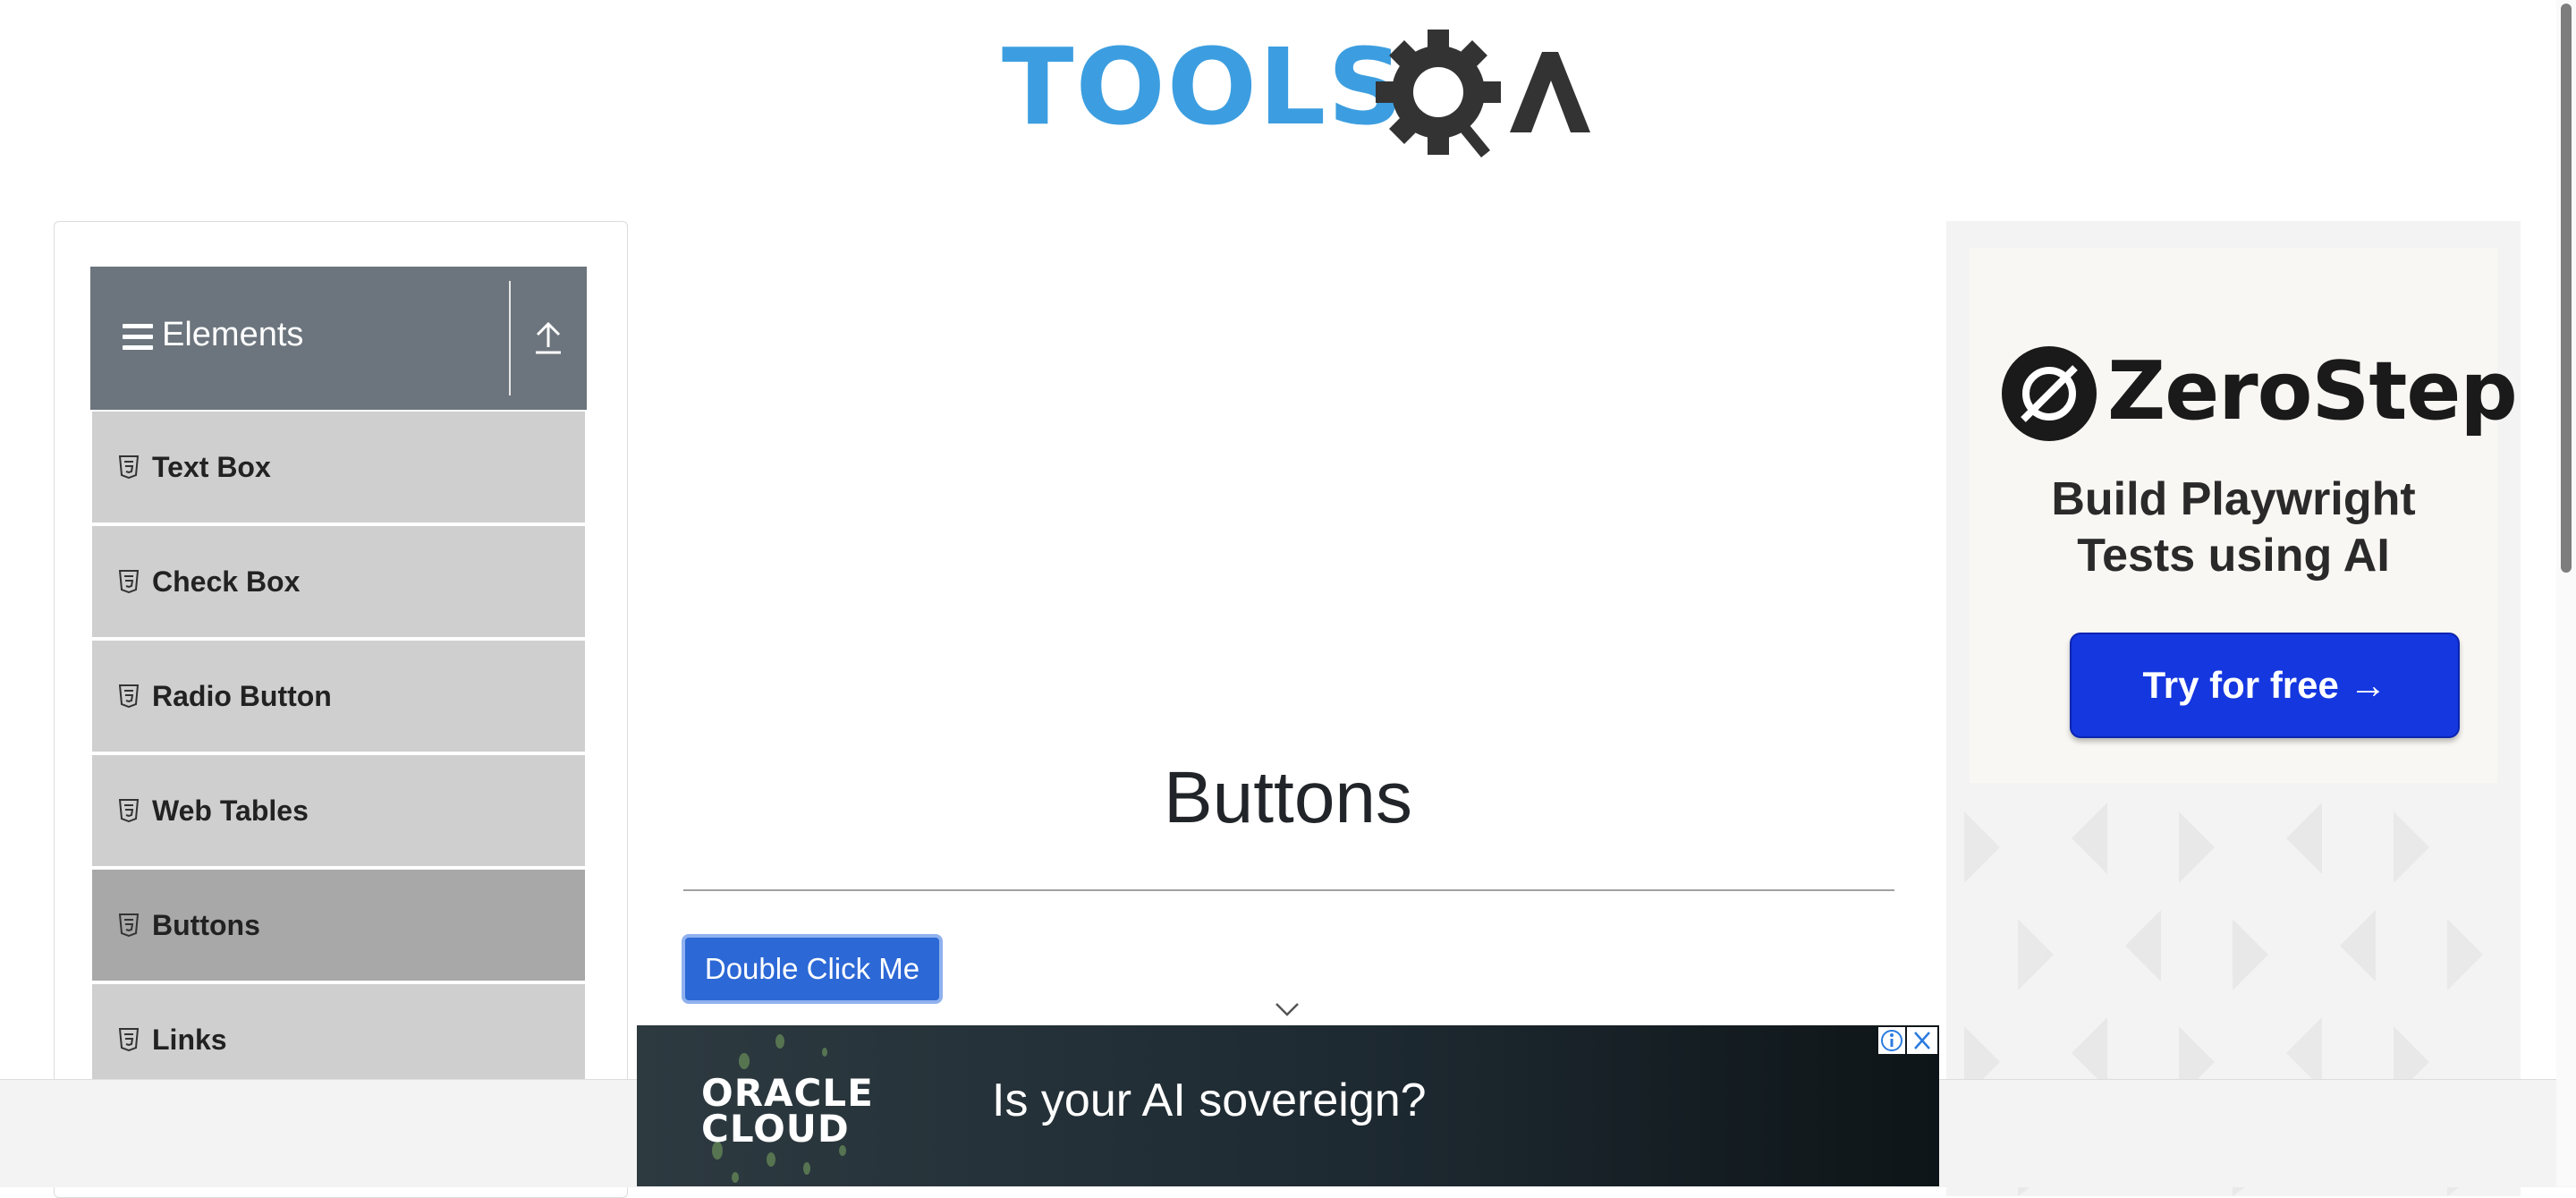 This screenshot has height=1198, width=2576. What do you see at coordinates (548, 338) in the screenshot?
I see `collapse-upload-icon` at bounding box center [548, 338].